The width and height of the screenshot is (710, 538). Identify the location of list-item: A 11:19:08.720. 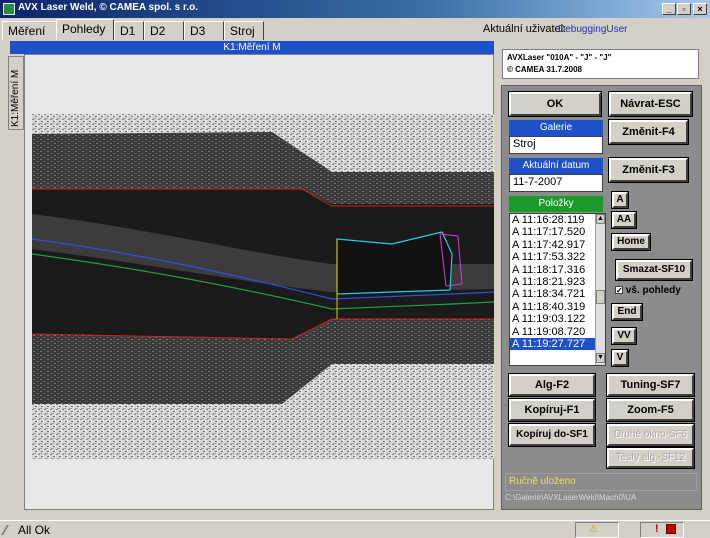
(557, 332).